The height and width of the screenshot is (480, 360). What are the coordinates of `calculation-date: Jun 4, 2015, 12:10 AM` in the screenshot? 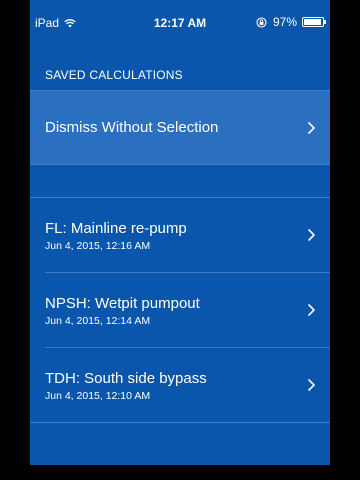 It's located at (98, 396).